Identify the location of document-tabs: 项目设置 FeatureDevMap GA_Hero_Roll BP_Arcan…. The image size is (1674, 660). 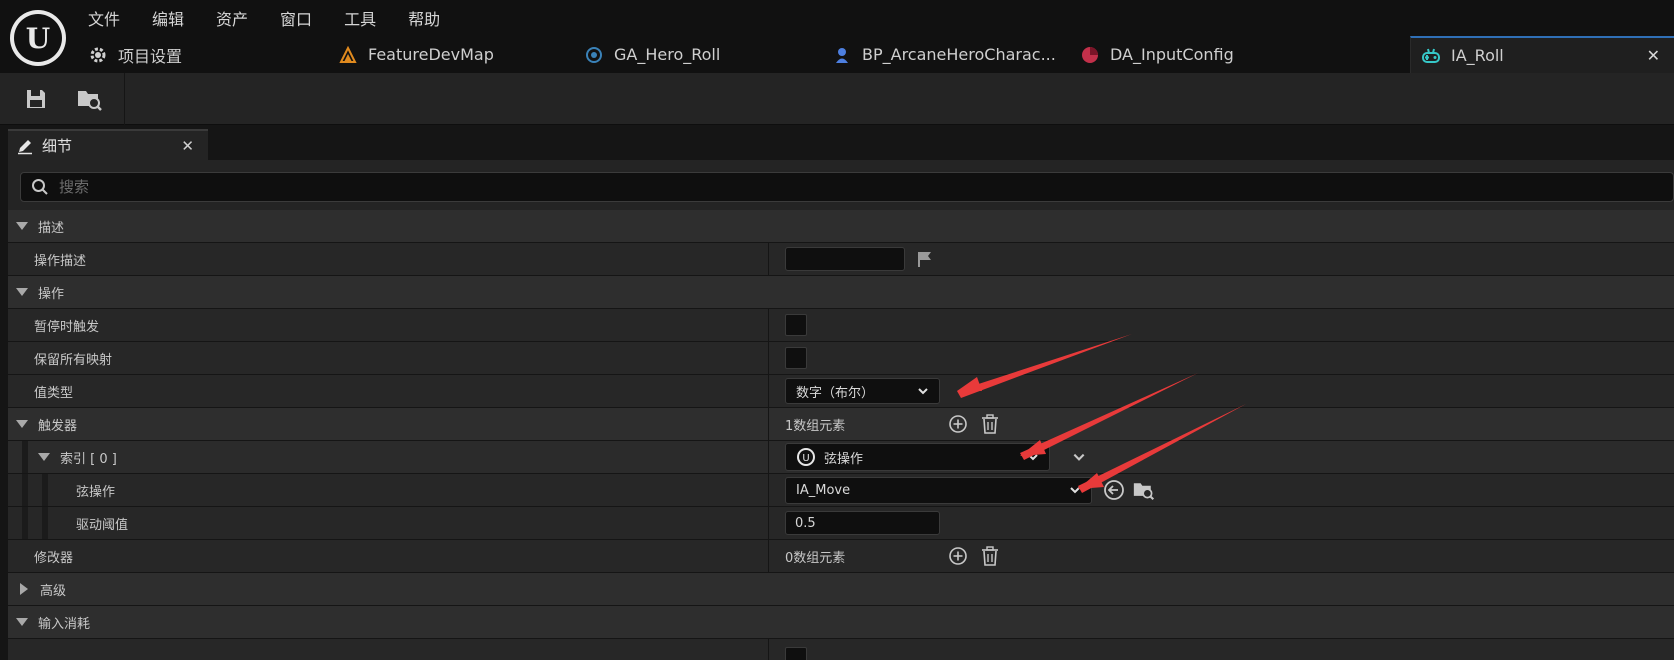
(875, 54).